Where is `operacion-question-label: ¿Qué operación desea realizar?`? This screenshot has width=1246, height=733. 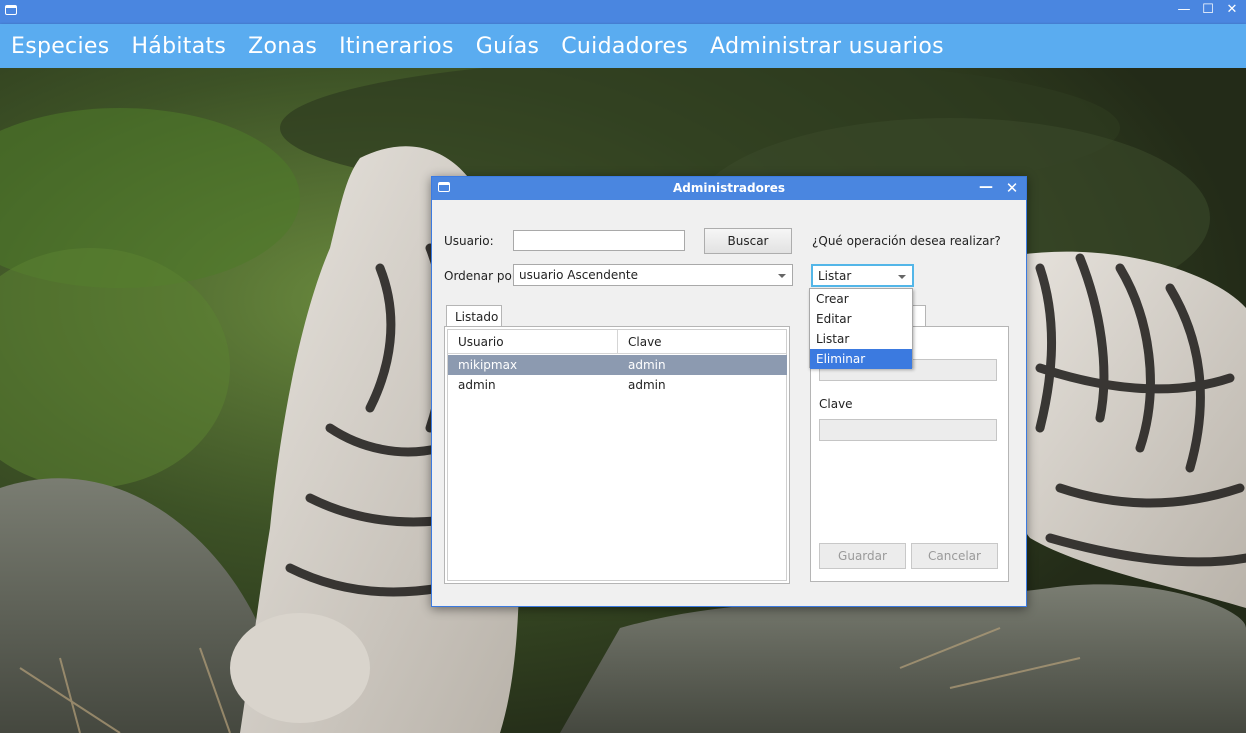
operacion-question-label: ¿Qué operación desea realizar? is located at coordinates (906, 241).